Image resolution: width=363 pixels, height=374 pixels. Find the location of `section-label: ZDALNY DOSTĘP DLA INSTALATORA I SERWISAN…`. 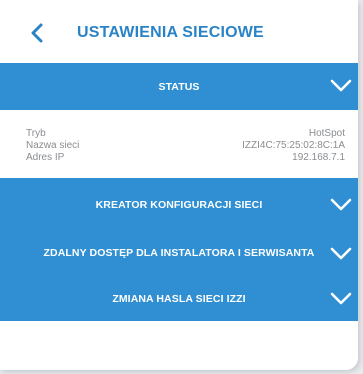

section-label: ZDALNY DOSTĘP DLA INSTALATORA I SERWISAN… is located at coordinates (179, 253).